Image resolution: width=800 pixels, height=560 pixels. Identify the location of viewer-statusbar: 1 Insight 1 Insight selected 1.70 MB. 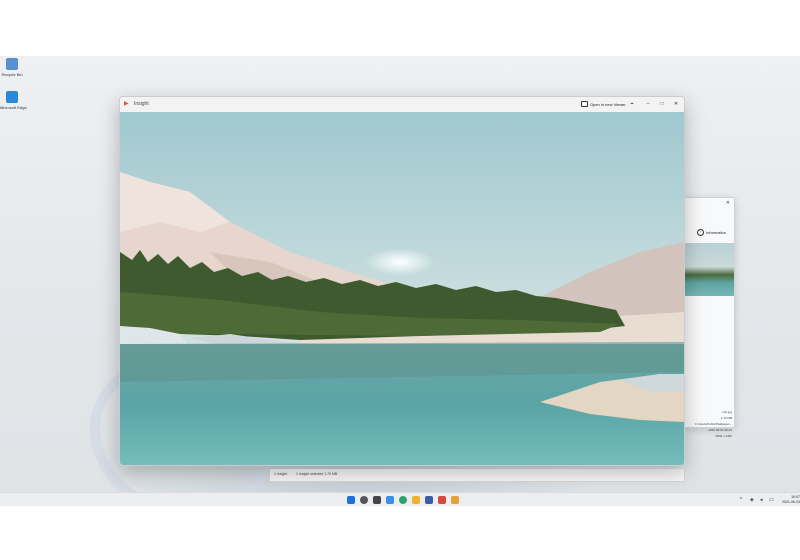
(477, 475).